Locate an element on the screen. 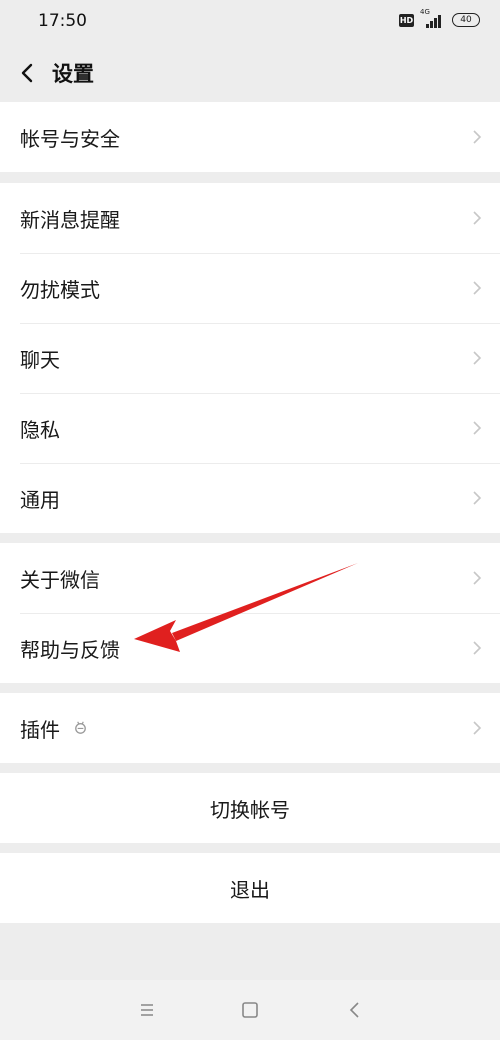 This screenshot has width=500, height=1040. settings-item-do-not-disturb: 勿扰模式 is located at coordinates (250, 288).